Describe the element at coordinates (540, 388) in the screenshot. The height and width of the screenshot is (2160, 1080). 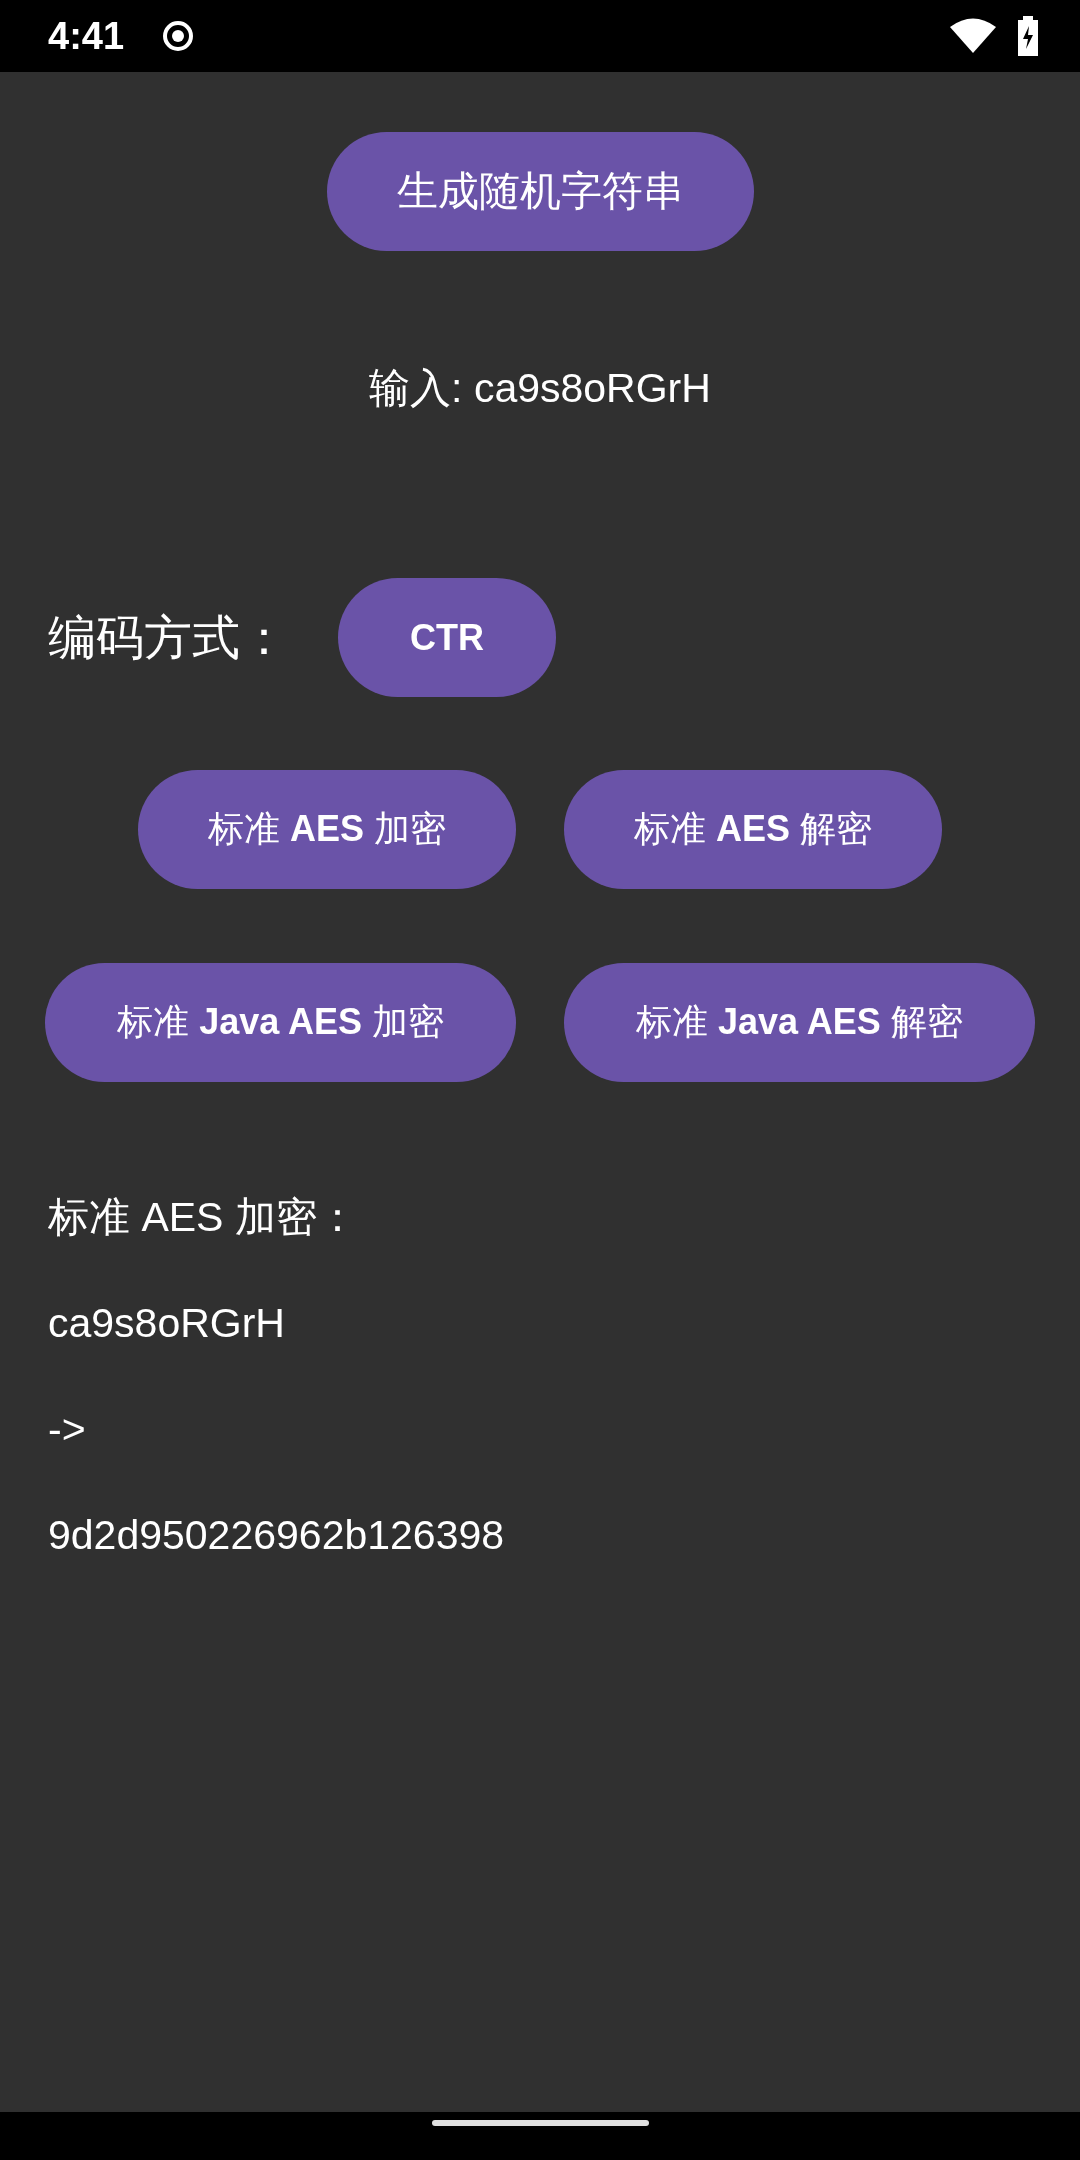
I see `input-text: 输入: ca9s8oRGrH` at that location.